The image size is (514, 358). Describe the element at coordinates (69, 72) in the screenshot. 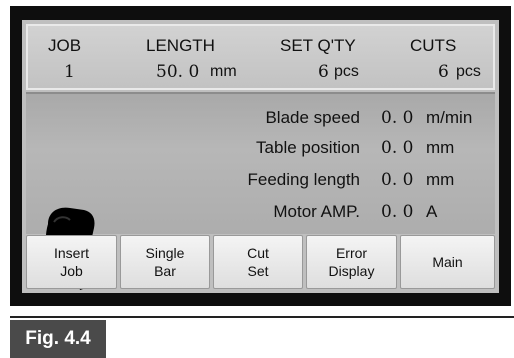

I see `job-value: 1` at that location.